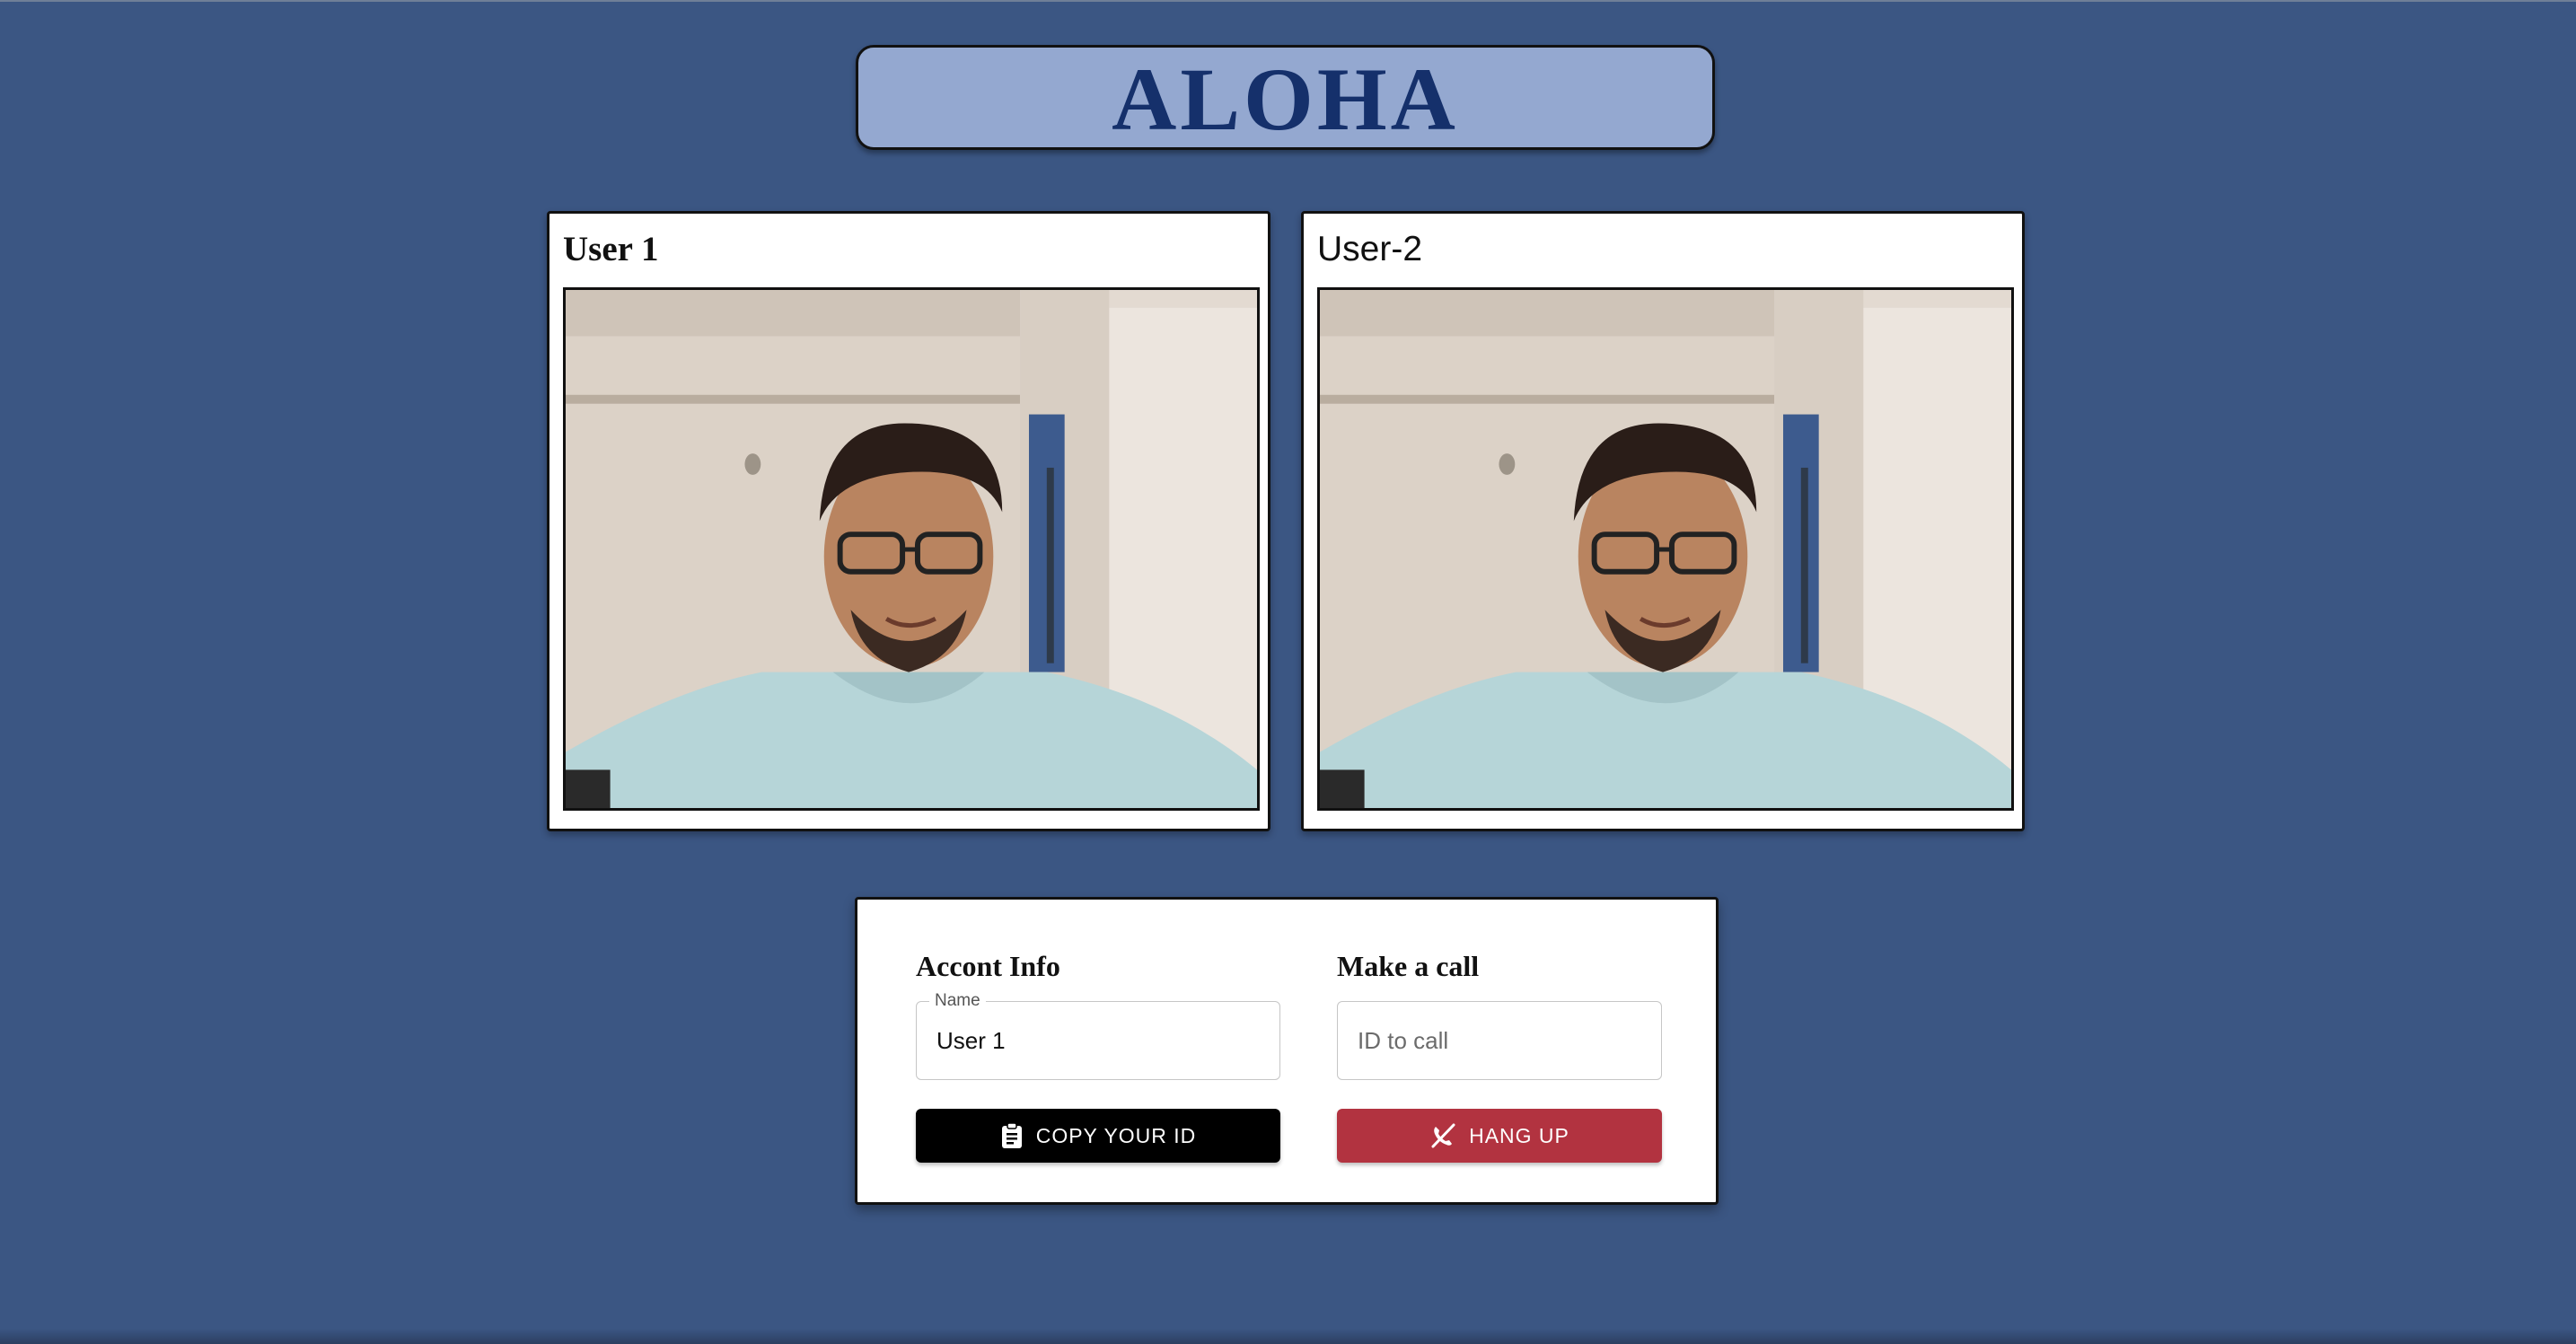 The image size is (2576, 1344). Describe the element at coordinates (1116, 1135) in the screenshot. I see `copy-id-button-label: COPY YOUR ID` at that location.